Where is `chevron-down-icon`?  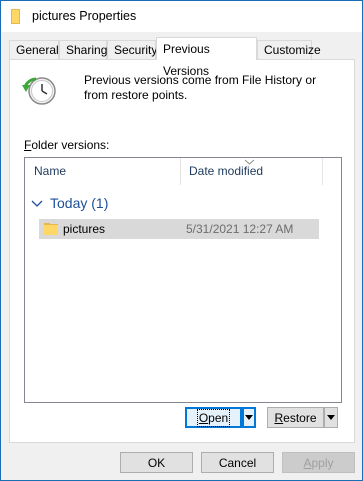
chevron-down-icon is located at coordinates (37, 203).